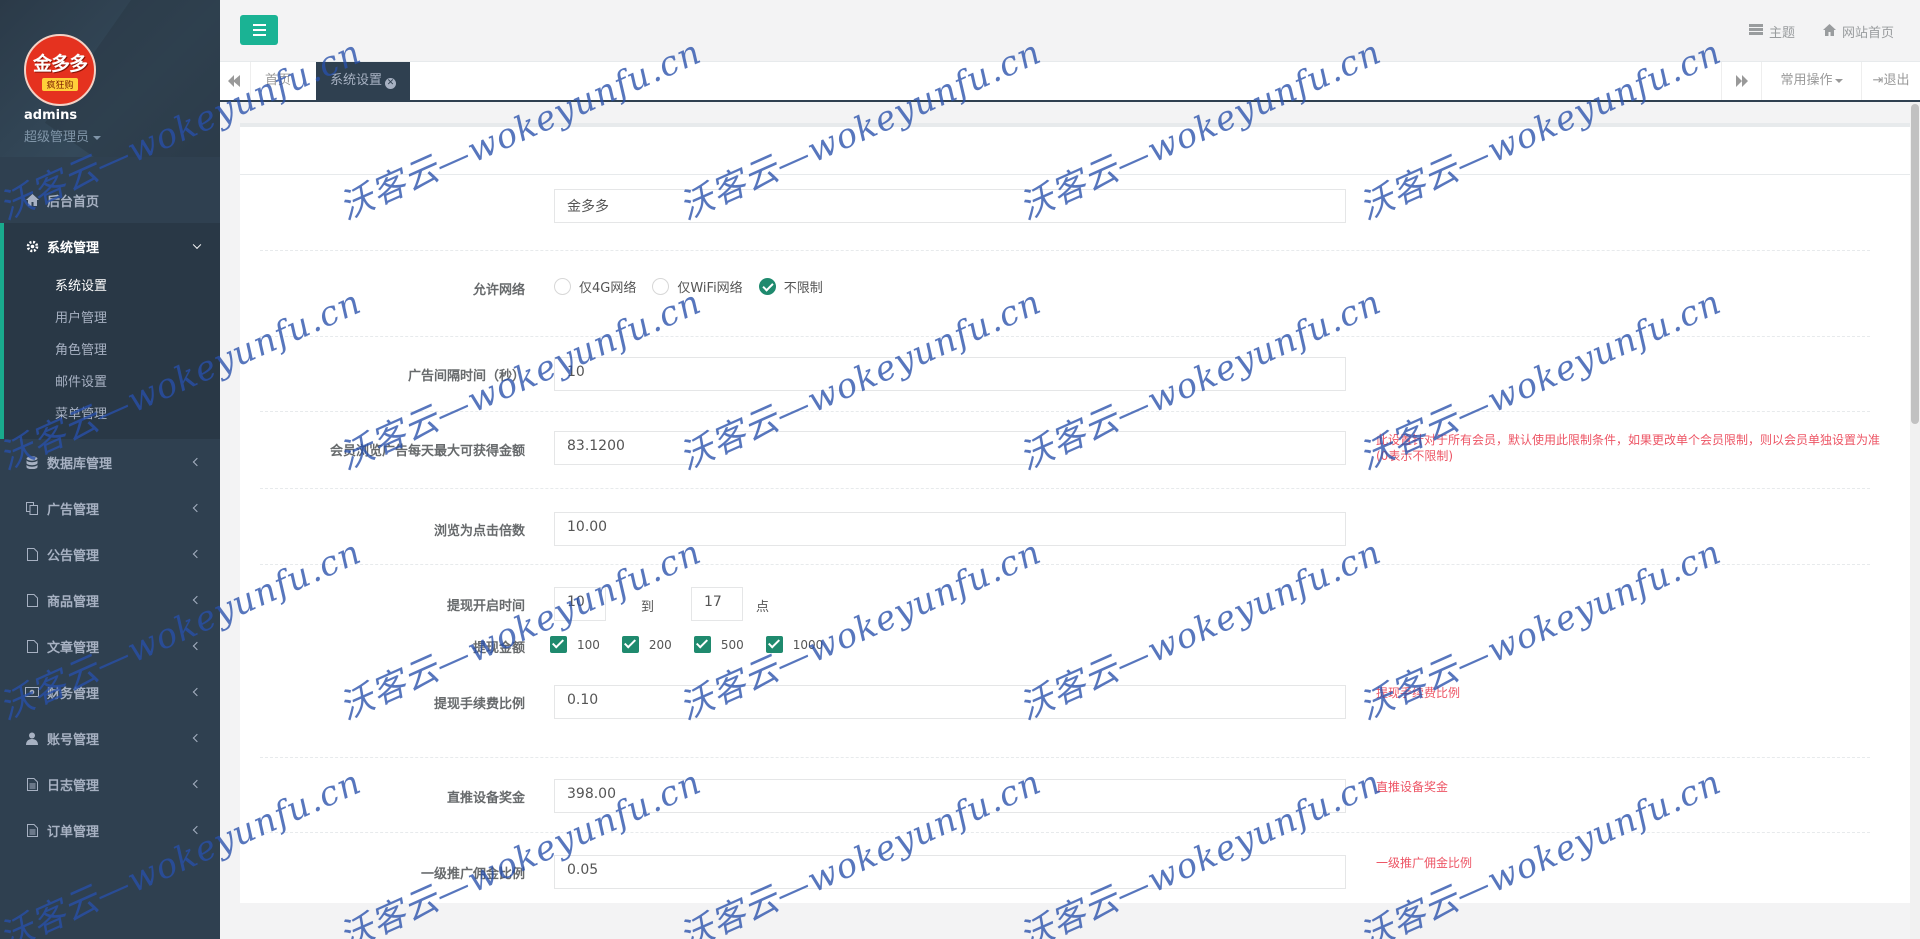 The width and height of the screenshot is (1920, 939). I want to click on nav-home: 后台首页, so click(110, 200).